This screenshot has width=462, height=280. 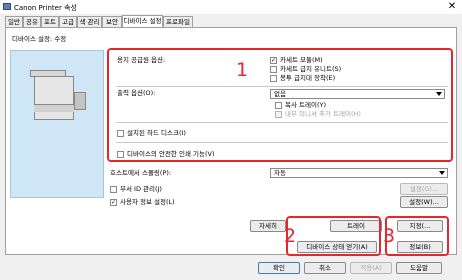 I want to click on tab-sharing: 공유, so click(x=32, y=21).